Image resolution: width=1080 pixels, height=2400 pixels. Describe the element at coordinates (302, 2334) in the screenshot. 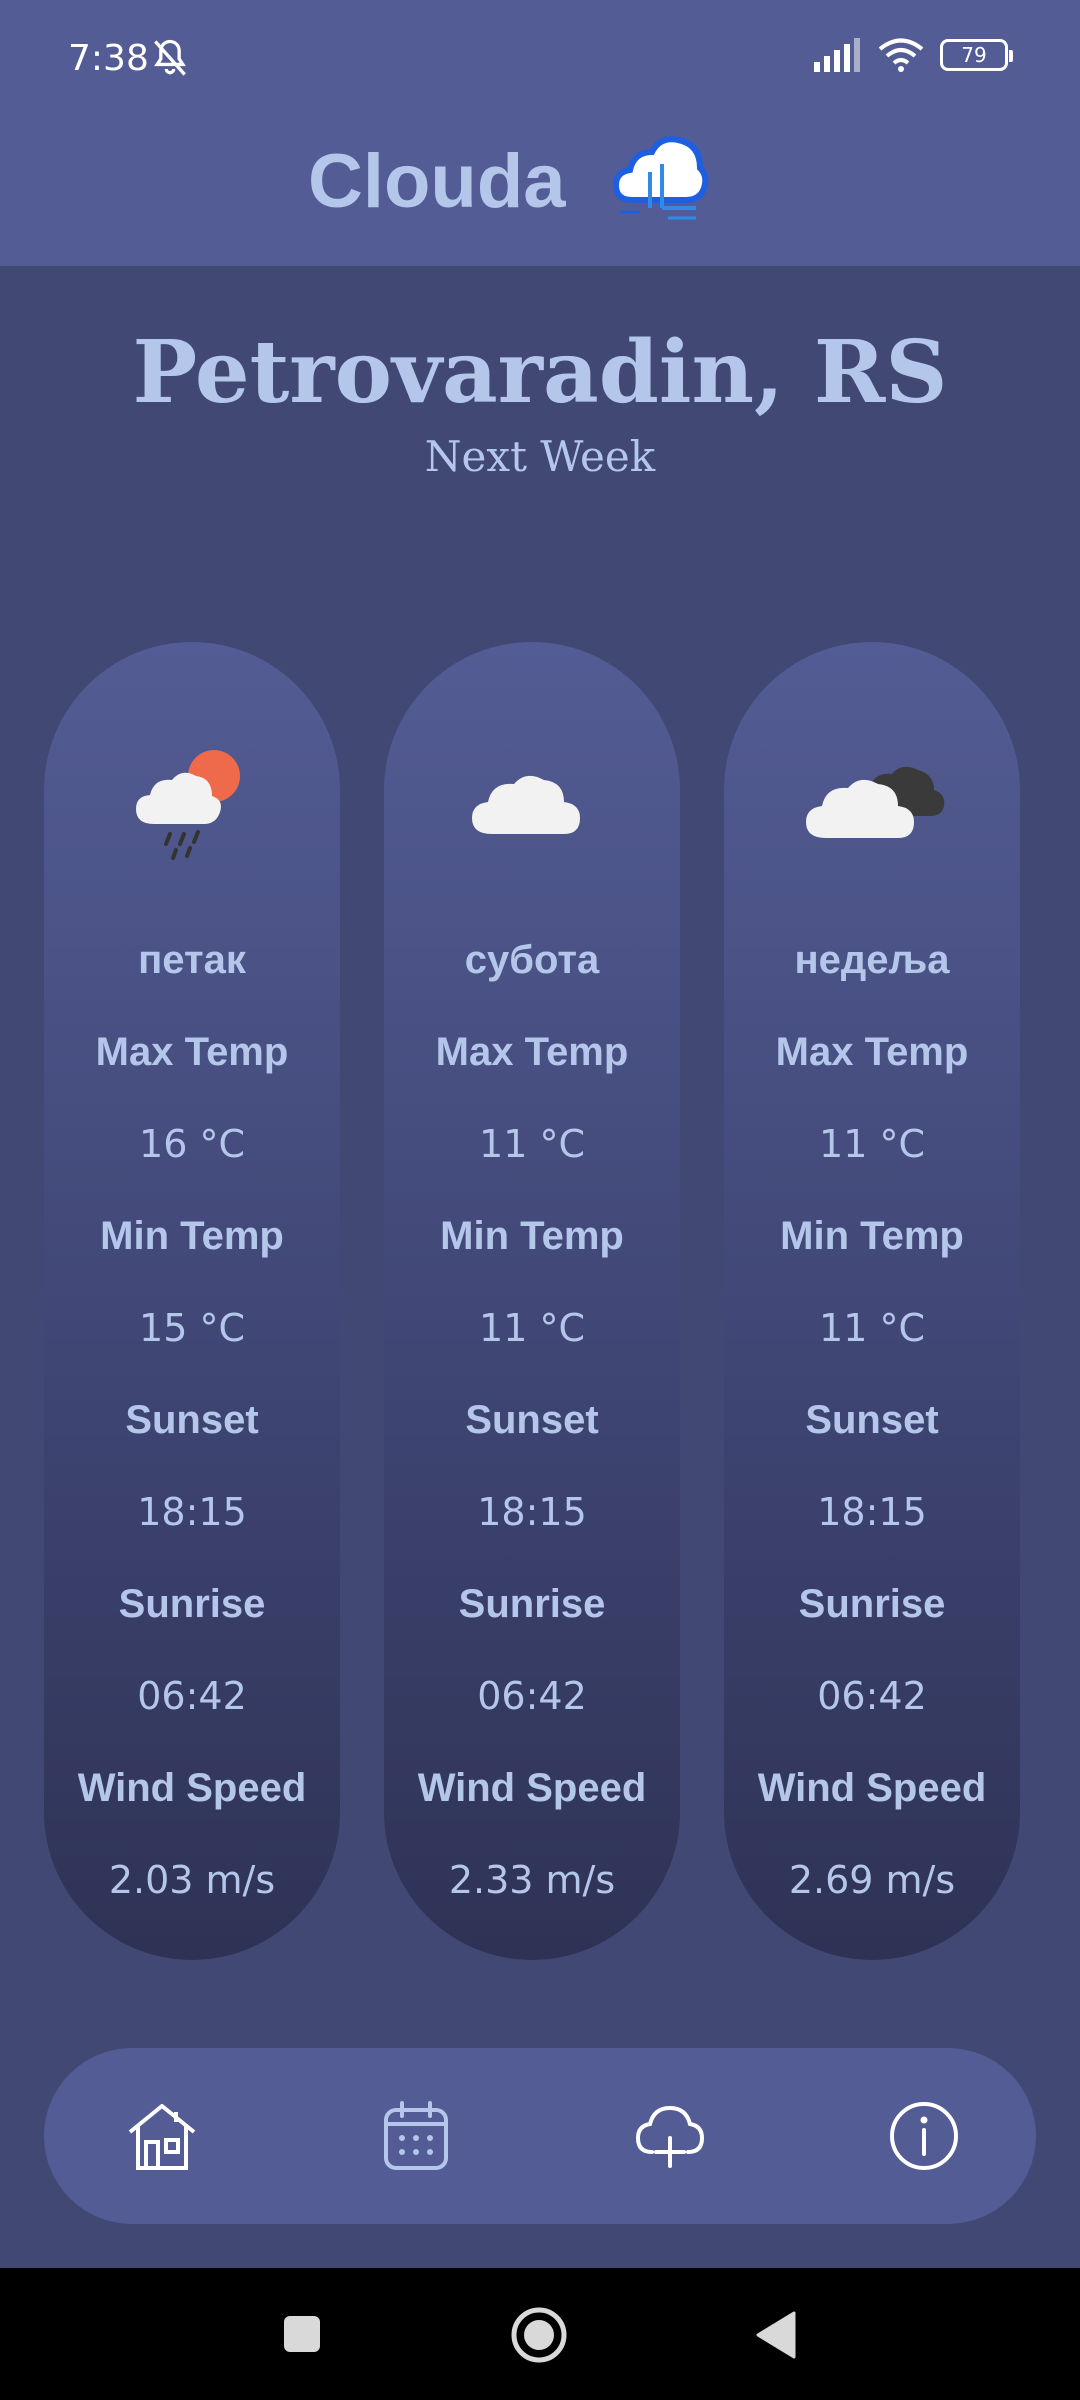

I see `recent-apps-button` at that location.